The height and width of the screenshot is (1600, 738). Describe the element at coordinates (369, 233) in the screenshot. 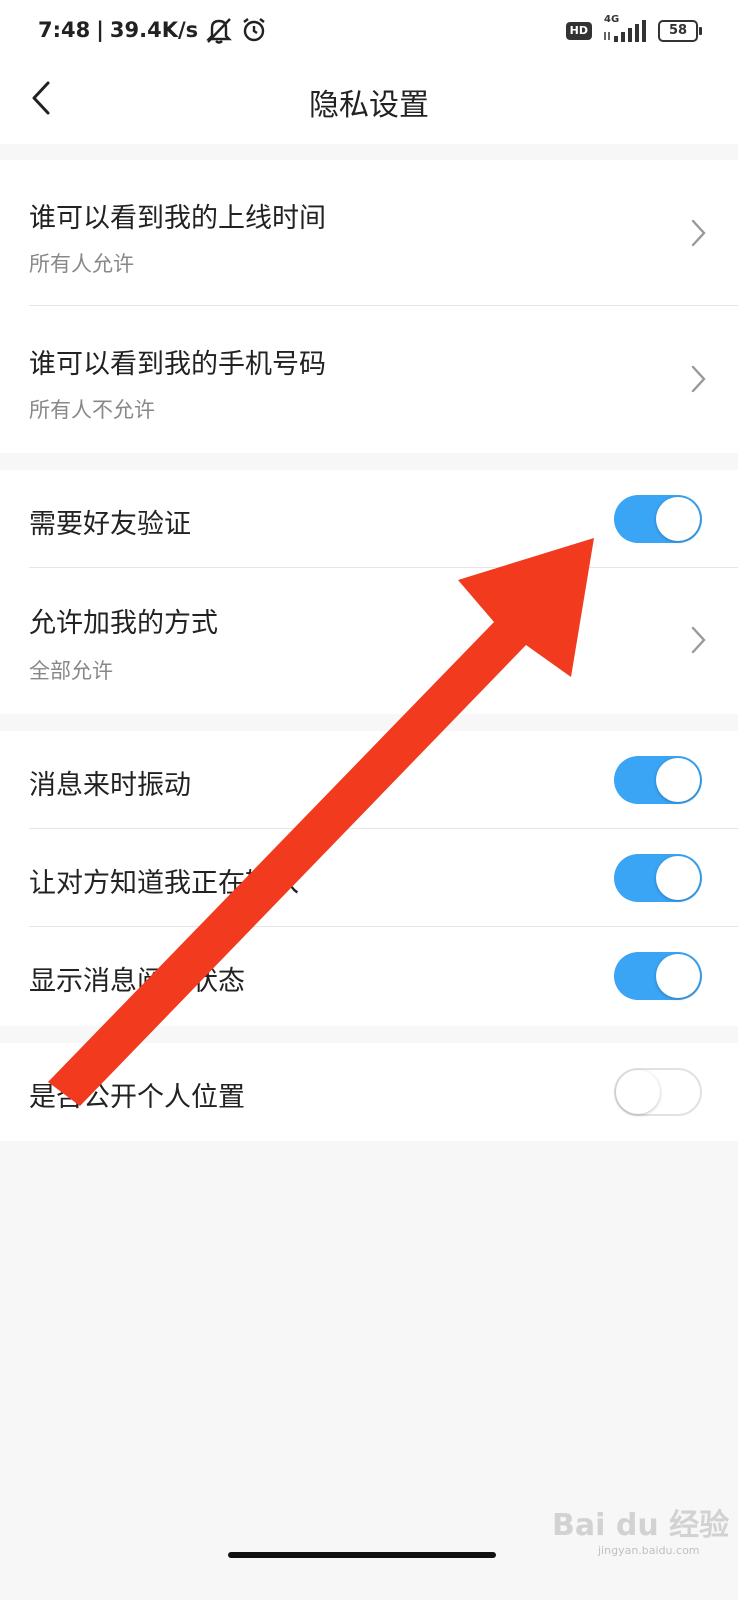

I see `setting-row-online-time: 谁可以看到我的上线时间 所有人允许` at that location.